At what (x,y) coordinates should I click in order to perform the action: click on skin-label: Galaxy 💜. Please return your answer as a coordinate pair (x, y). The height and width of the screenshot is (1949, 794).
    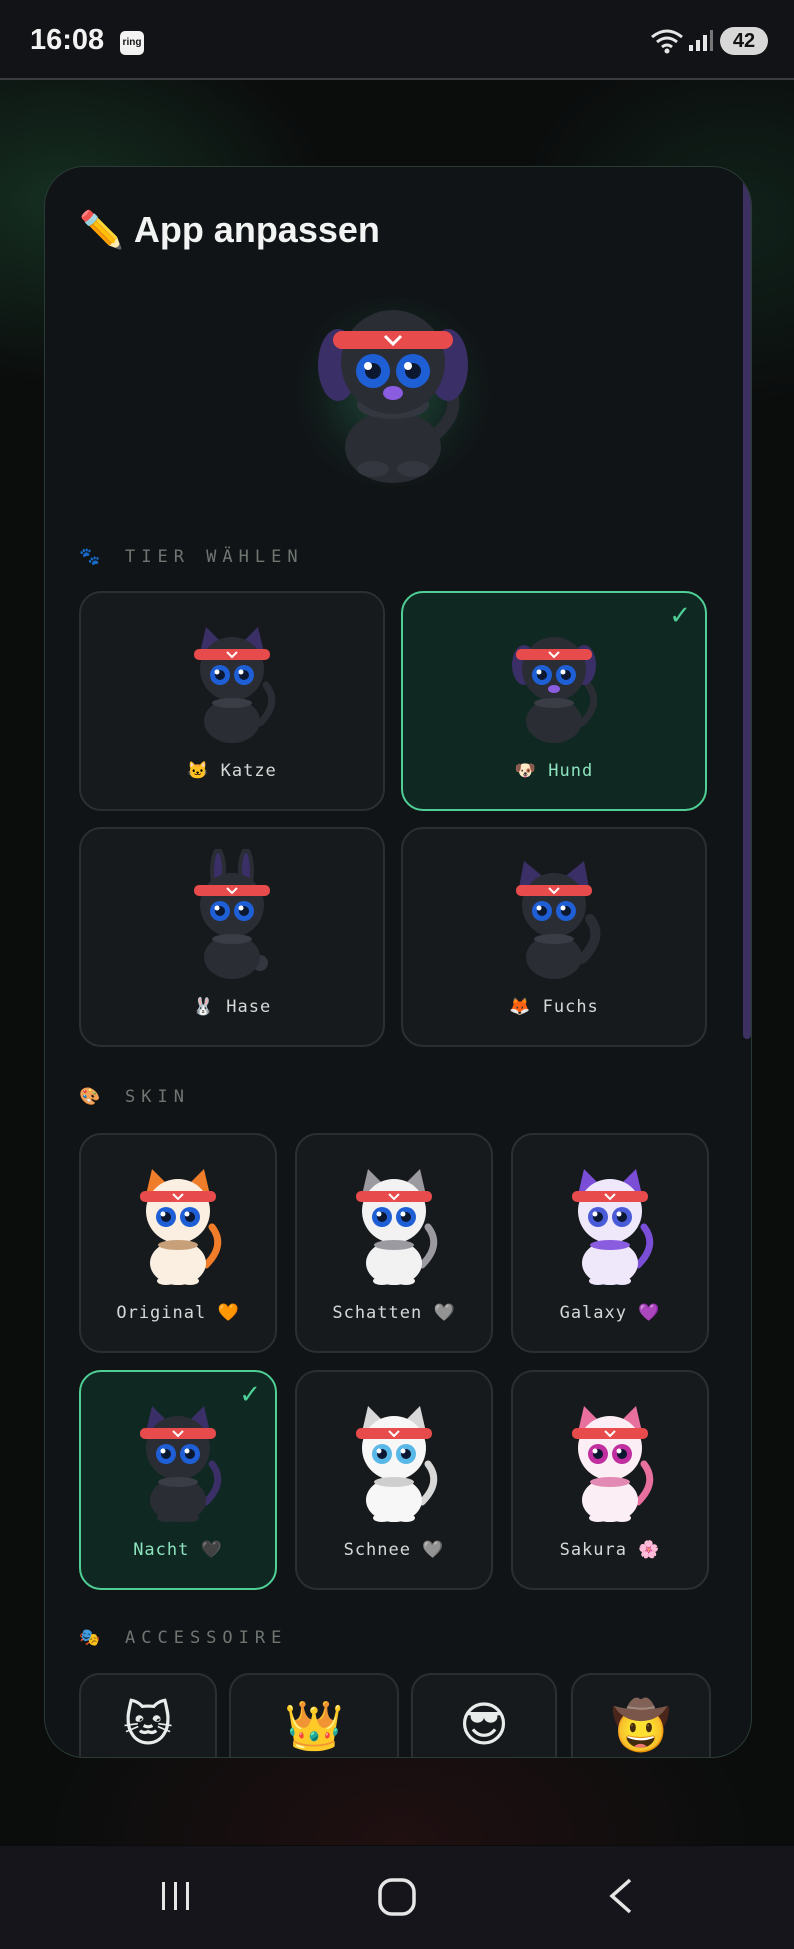
    Looking at the image, I should click on (610, 1313).